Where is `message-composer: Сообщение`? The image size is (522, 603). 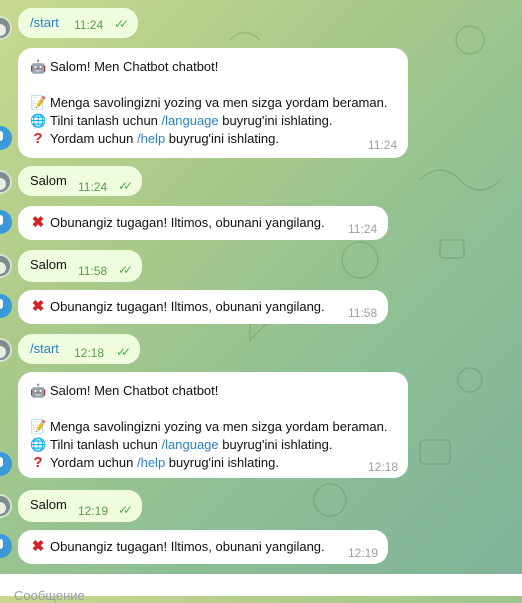
message-composer: Сообщение is located at coordinates (261, 588).